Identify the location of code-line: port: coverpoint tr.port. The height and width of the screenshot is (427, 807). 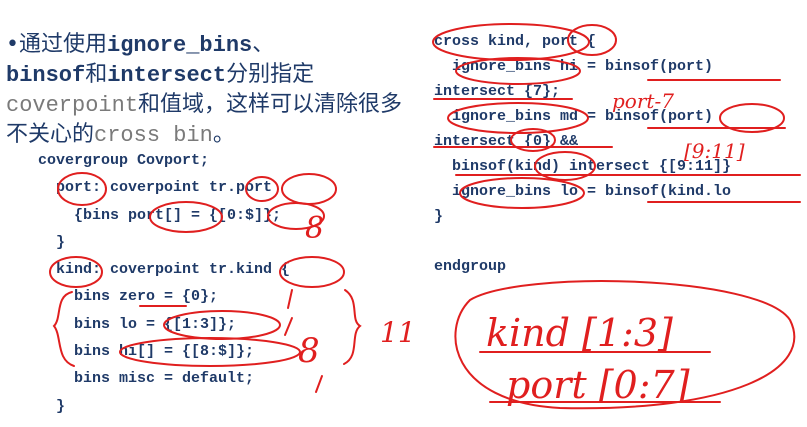
(155, 188).